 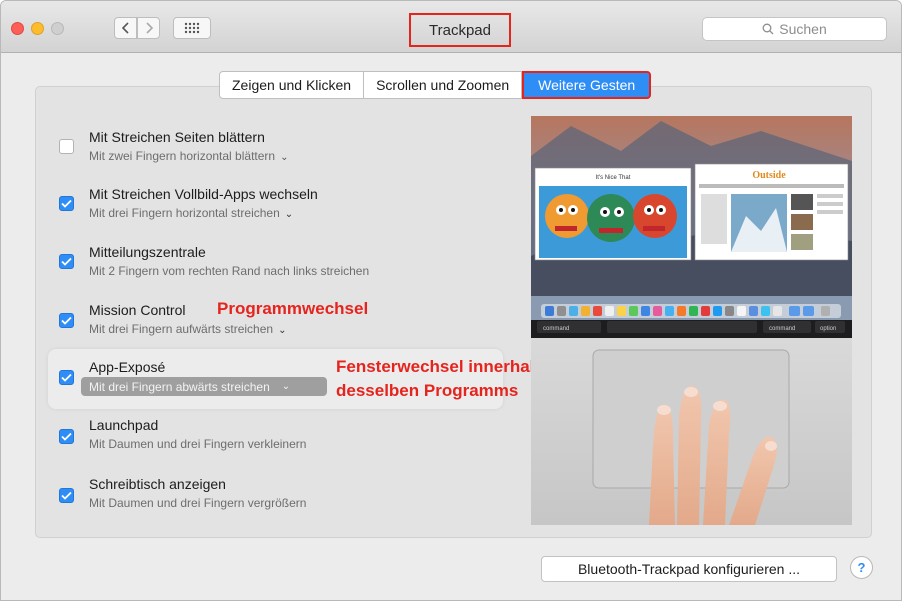 I want to click on preview-key-option: option, so click(x=828, y=329).